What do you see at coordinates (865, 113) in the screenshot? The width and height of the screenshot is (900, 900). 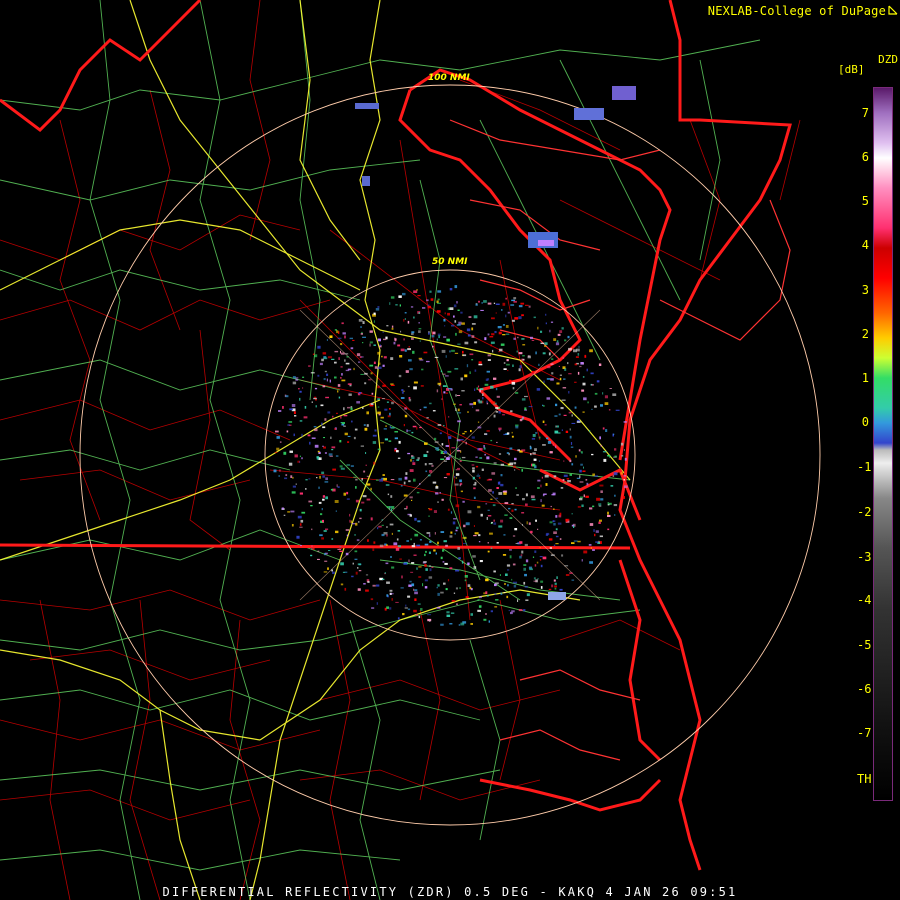 I see `color-scale-tick: 7` at bounding box center [865, 113].